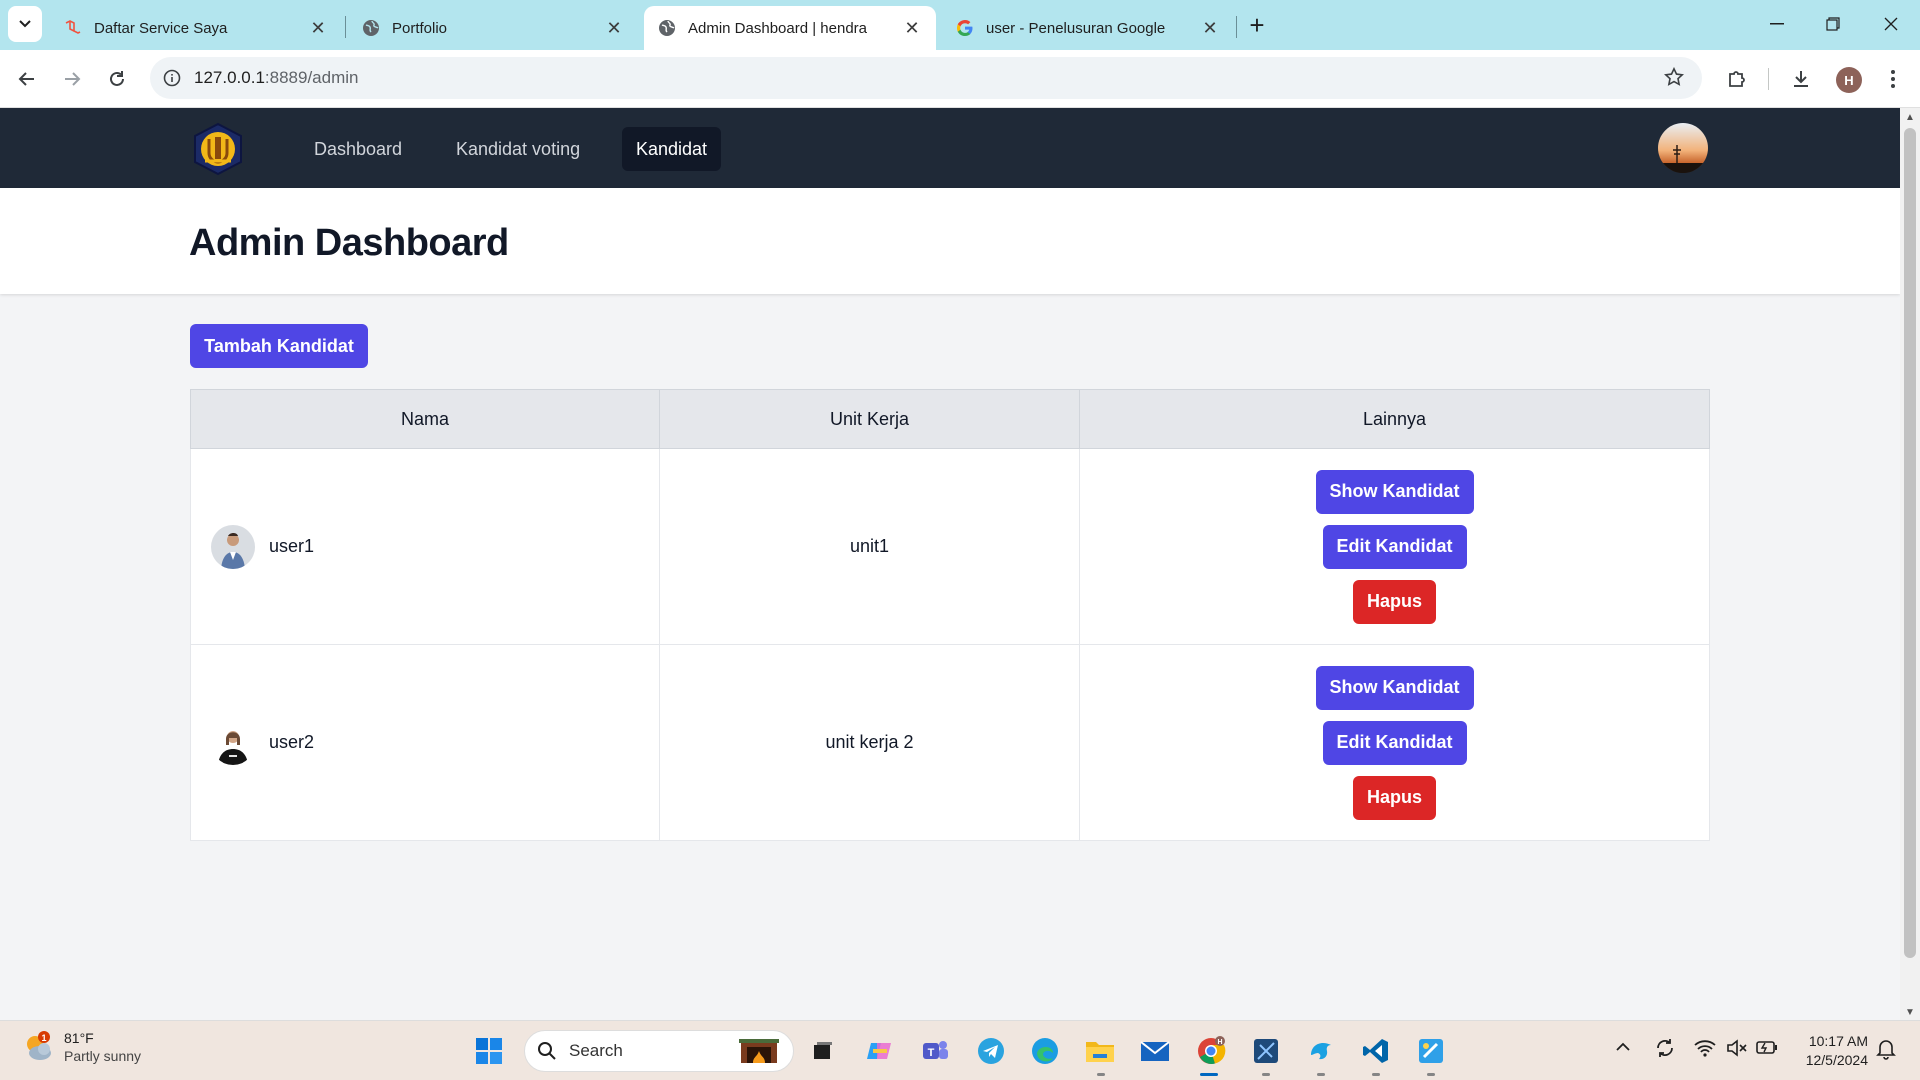 The width and height of the screenshot is (1920, 1080). I want to click on task-view-button, so click(823, 1051).